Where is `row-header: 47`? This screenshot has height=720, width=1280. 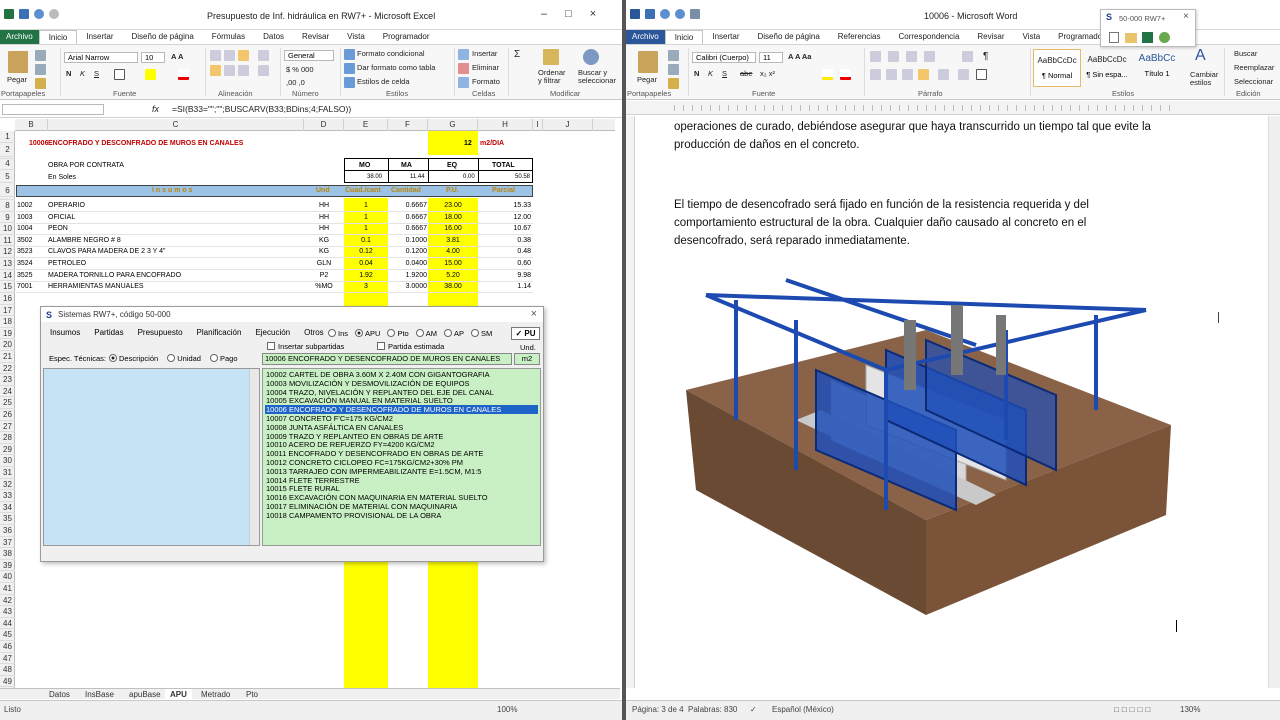 row-header: 47 is located at coordinates (7, 659).